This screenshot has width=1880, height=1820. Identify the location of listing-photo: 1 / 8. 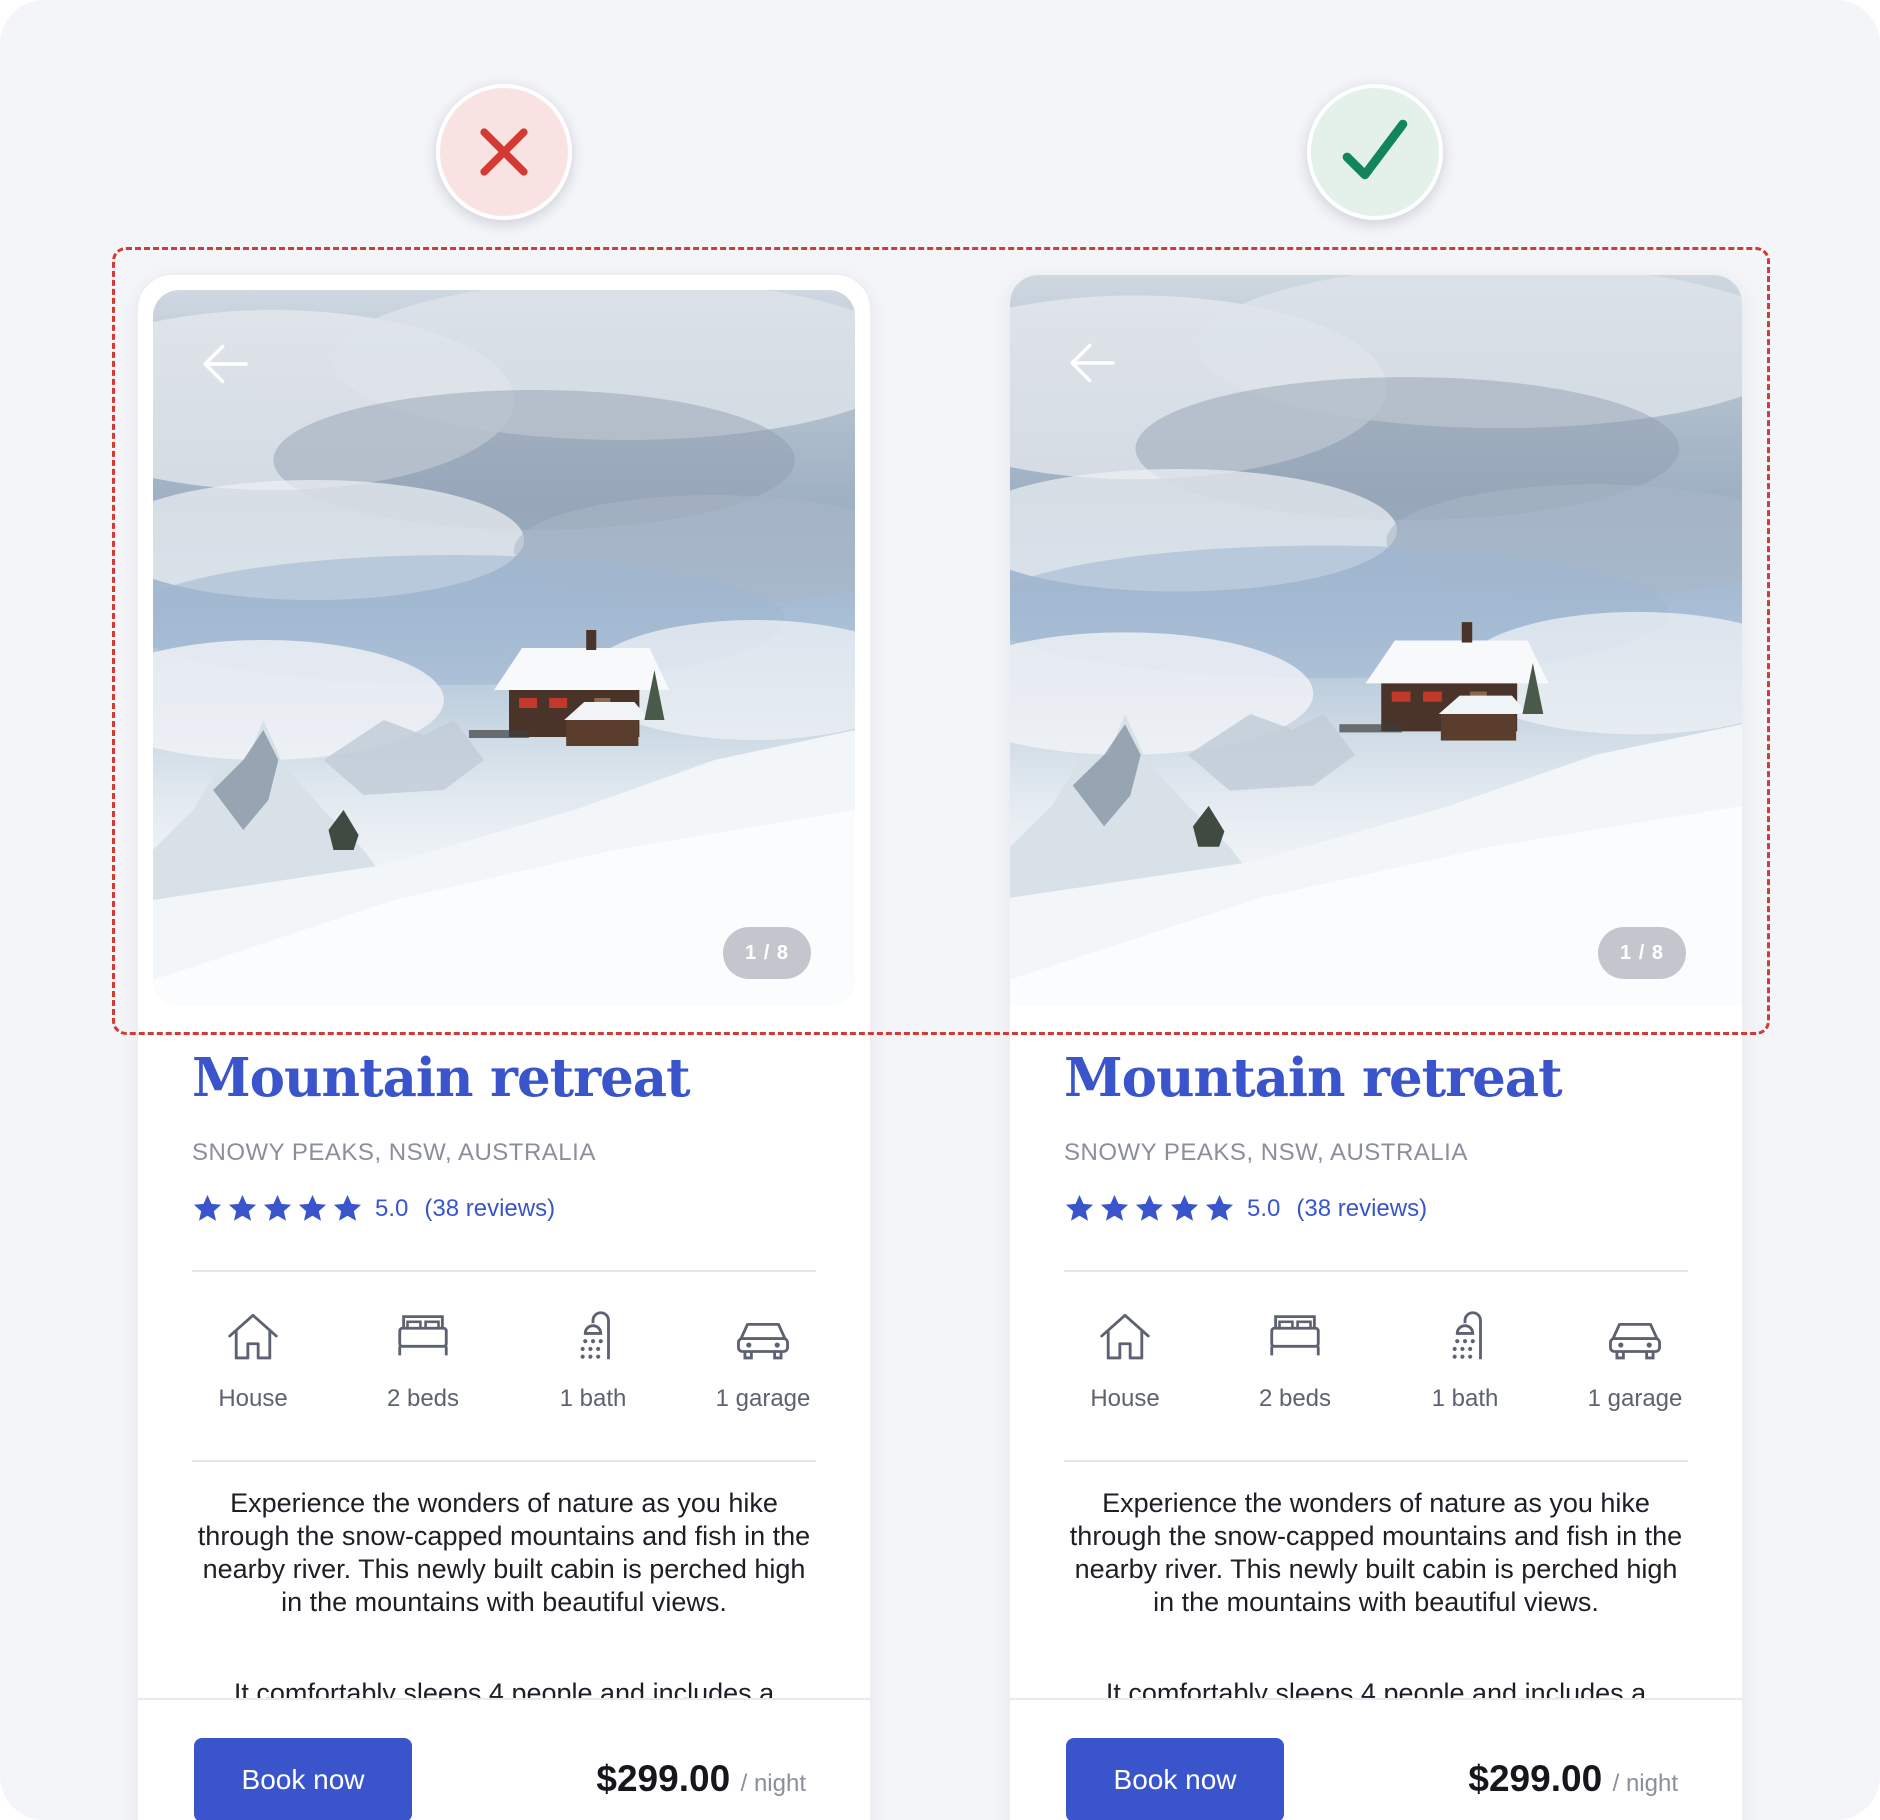
(504, 648).